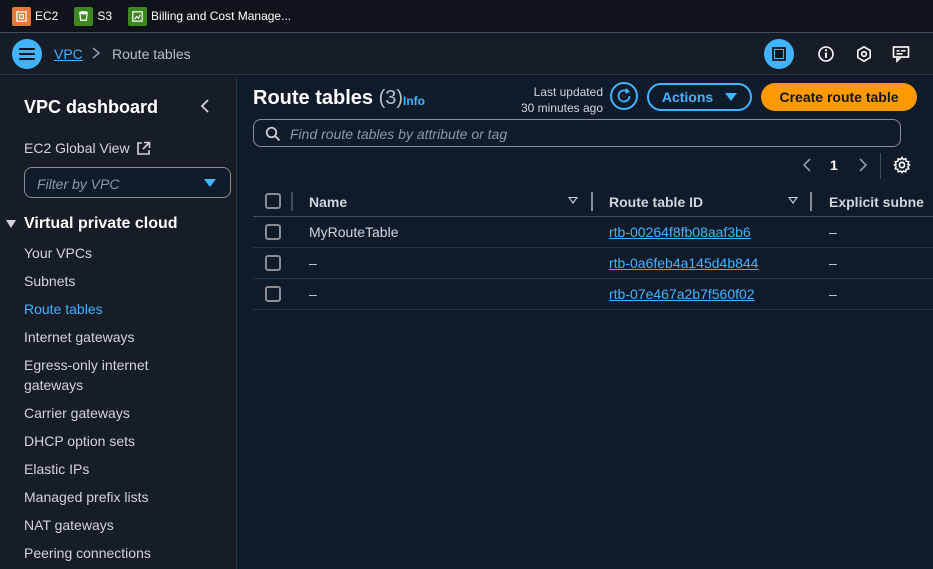  What do you see at coordinates (680, 232) in the screenshot?
I see `cell-route-table-id: rtb-00264f8fb08aaf3b6` at bounding box center [680, 232].